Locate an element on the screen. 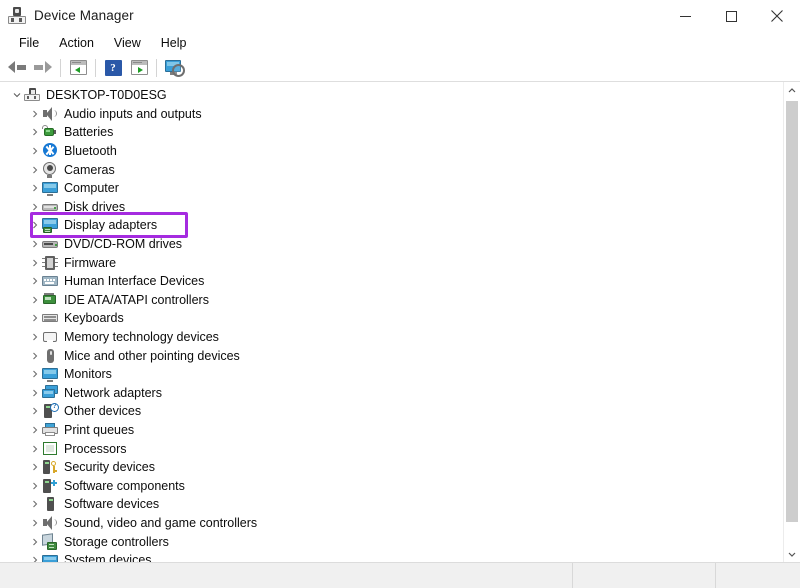  menu-view: View is located at coordinates (127, 43).